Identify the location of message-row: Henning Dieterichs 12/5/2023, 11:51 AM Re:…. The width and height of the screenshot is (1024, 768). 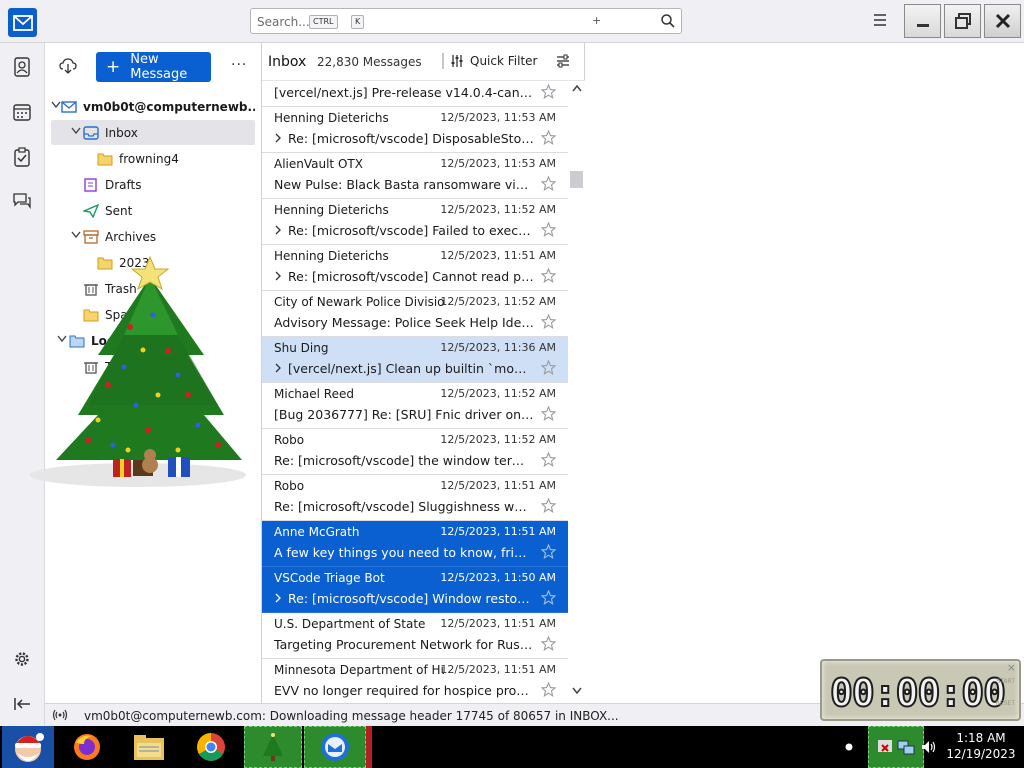
(415, 268).